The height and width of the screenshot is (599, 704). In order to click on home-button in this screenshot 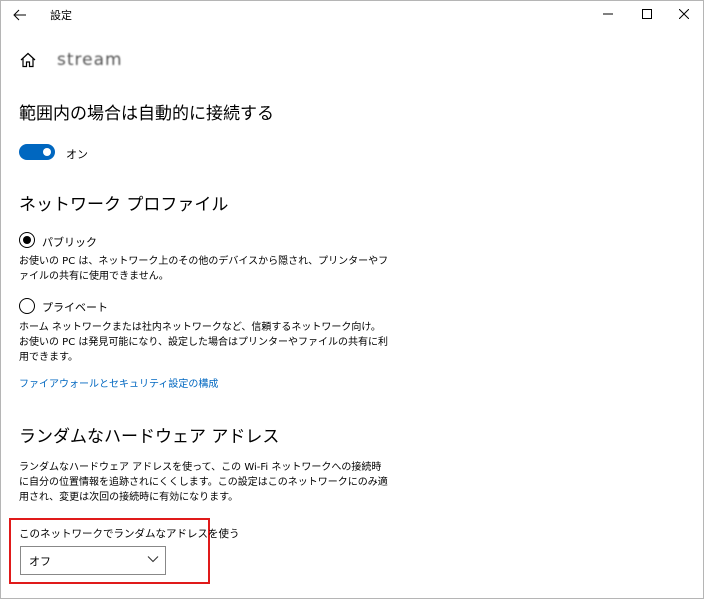, I will do `click(29, 61)`.